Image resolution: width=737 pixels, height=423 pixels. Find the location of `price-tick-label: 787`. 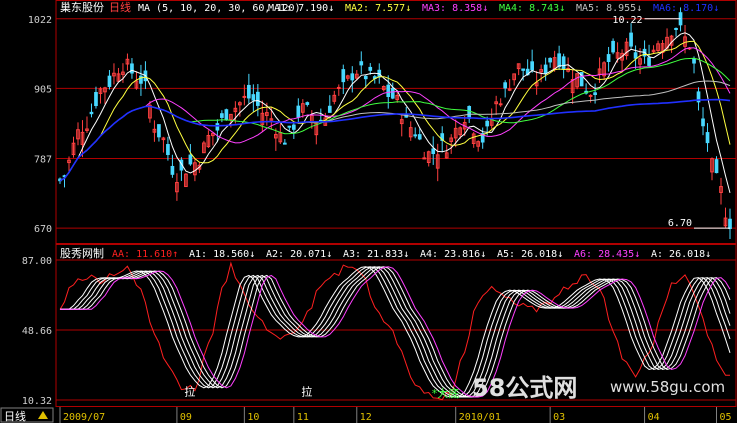

price-tick-label: 787 is located at coordinates (43, 160).